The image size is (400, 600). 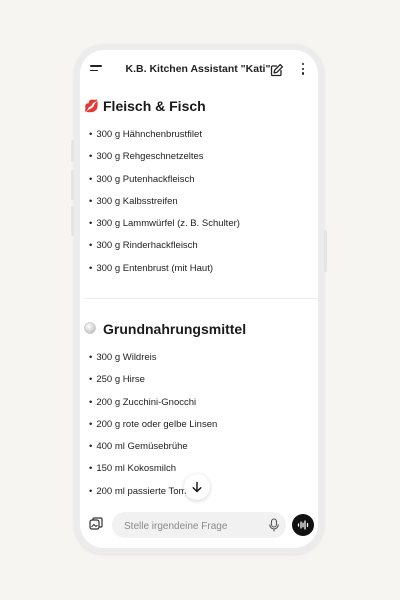 What do you see at coordinates (154, 106) in the screenshot?
I see `section-heading: Fleisch & Fisch` at bounding box center [154, 106].